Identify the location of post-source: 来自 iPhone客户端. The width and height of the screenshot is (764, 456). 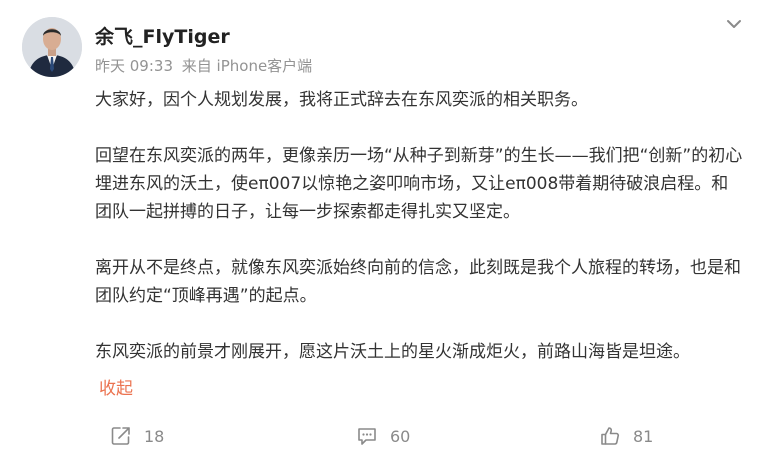
(247, 66).